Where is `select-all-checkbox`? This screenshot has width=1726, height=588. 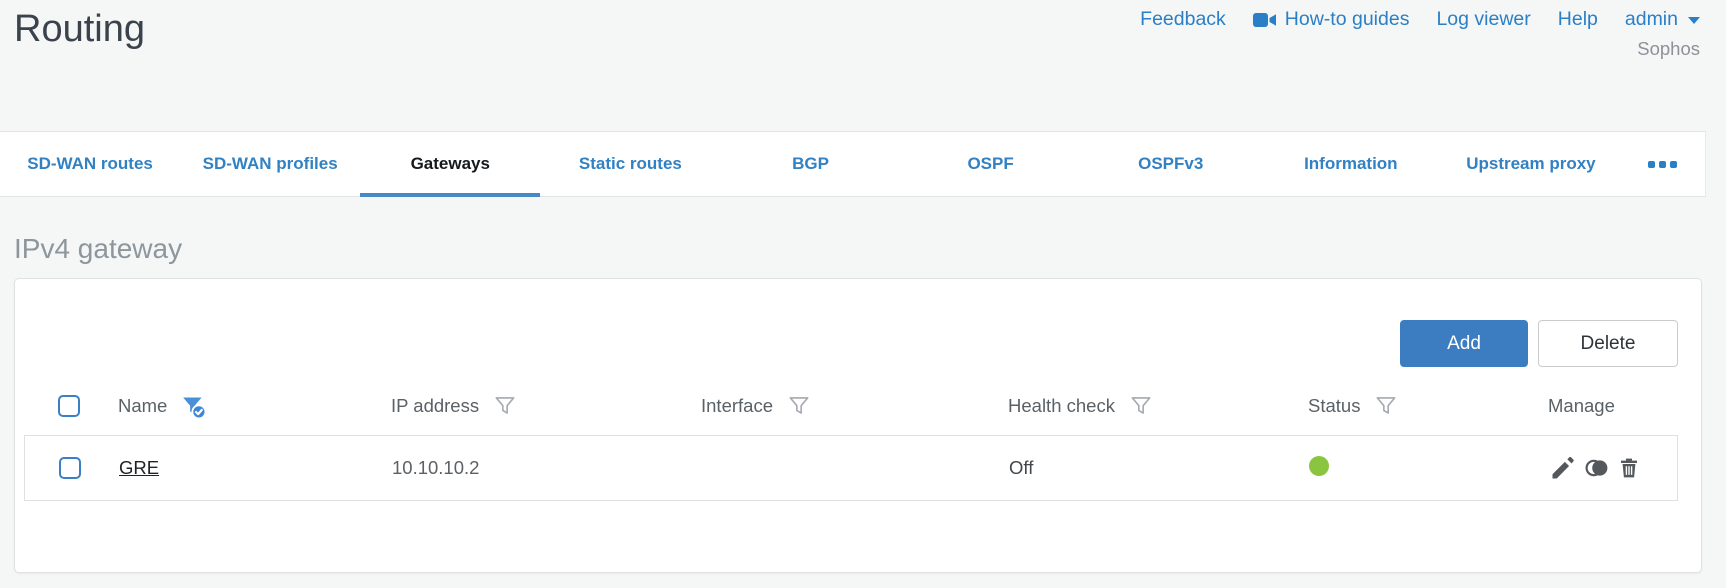 select-all-checkbox is located at coordinates (69, 406).